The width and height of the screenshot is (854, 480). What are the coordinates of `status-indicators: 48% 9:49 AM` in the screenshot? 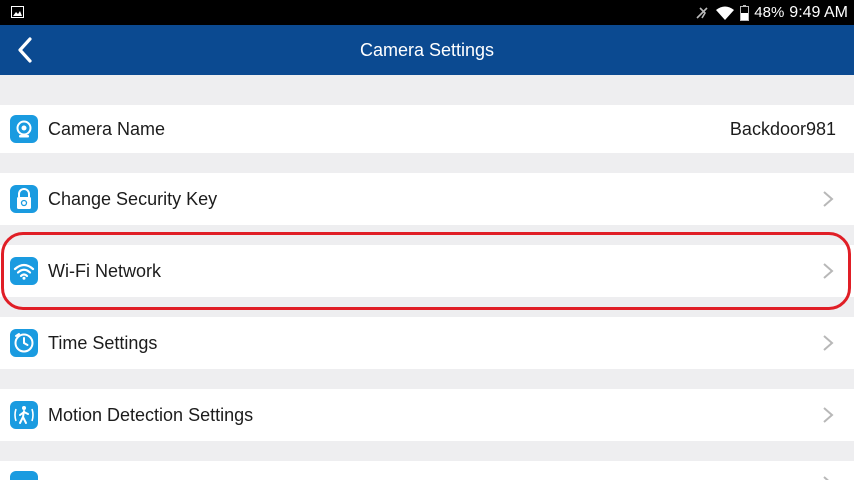 It's located at (771, 12).